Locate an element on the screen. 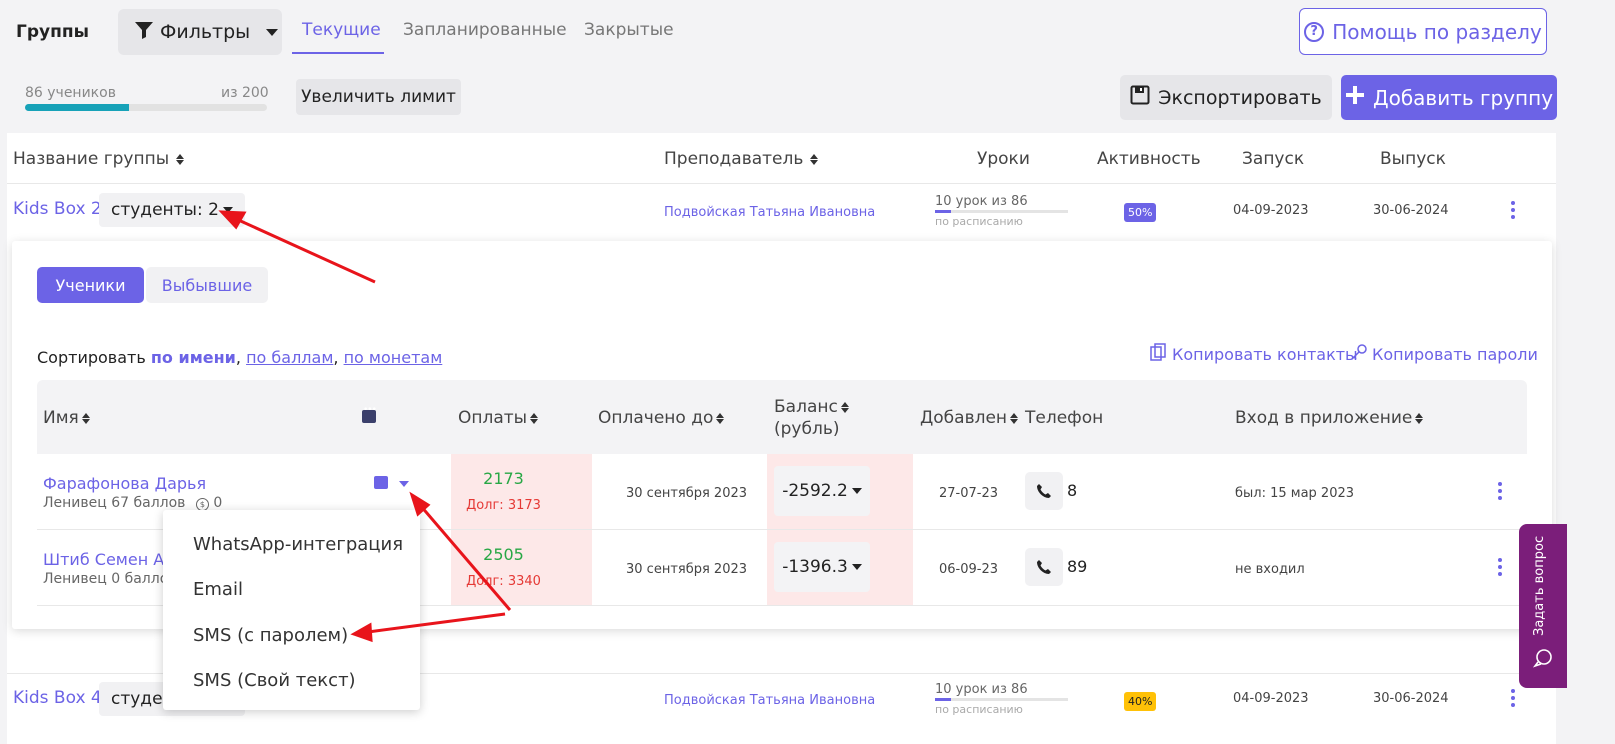 The image size is (1615, 744). header-student-name: Имя is located at coordinates (66, 418).